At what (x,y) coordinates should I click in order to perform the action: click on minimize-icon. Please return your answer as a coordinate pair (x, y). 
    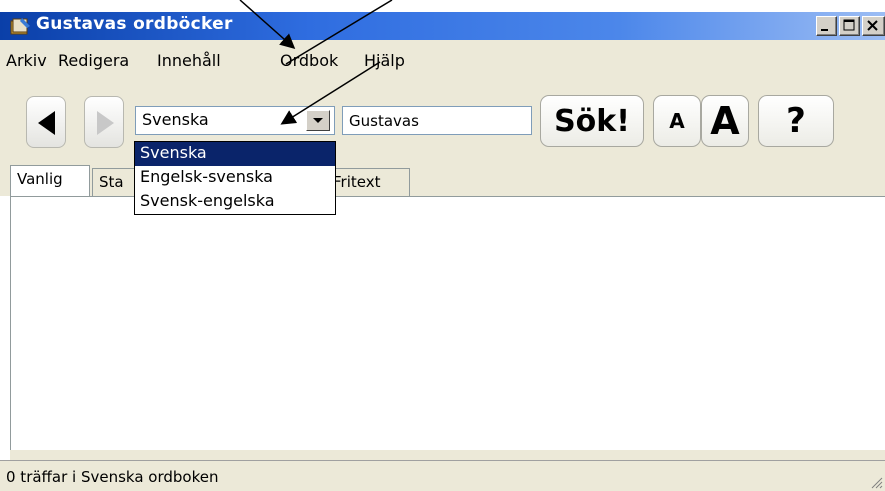
    Looking at the image, I should click on (824, 30).